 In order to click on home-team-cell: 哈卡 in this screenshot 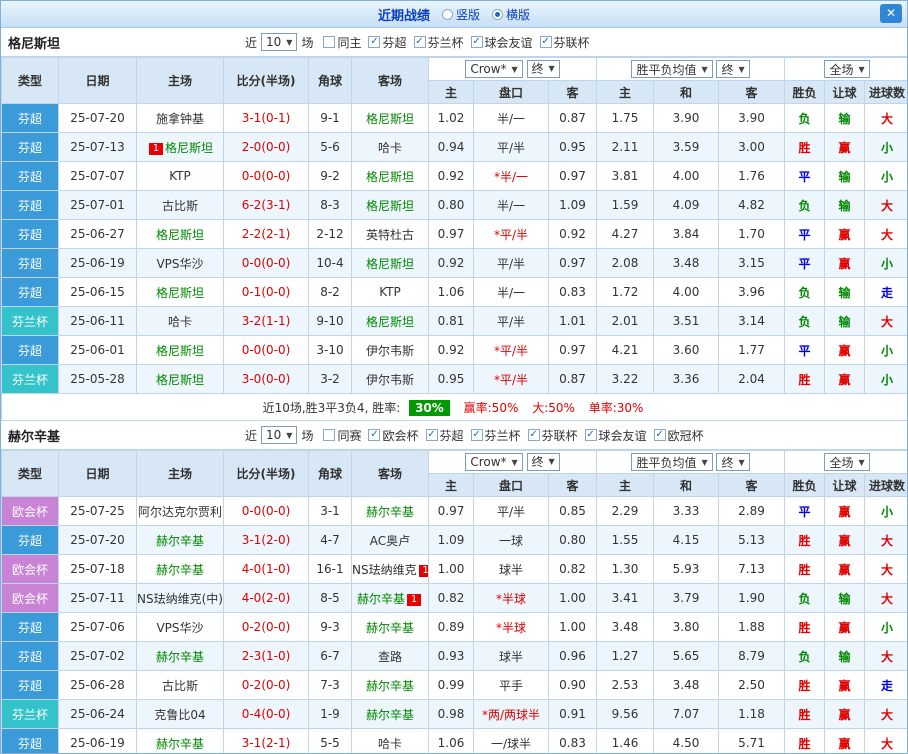, I will do `click(180, 321)`.